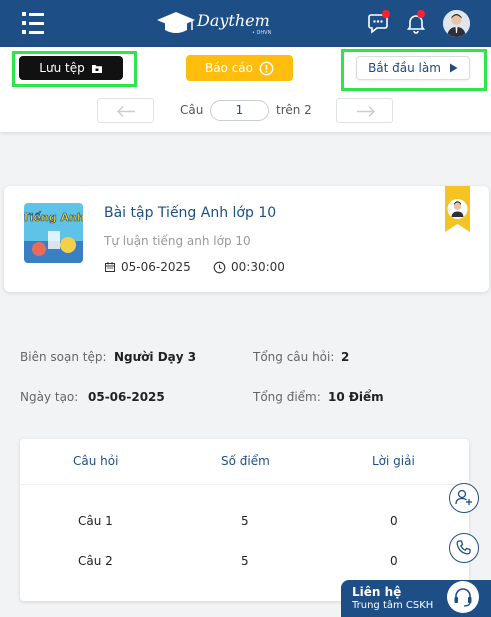  Describe the element at coordinates (463, 597) in the screenshot. I see `headset-icon` at that location.